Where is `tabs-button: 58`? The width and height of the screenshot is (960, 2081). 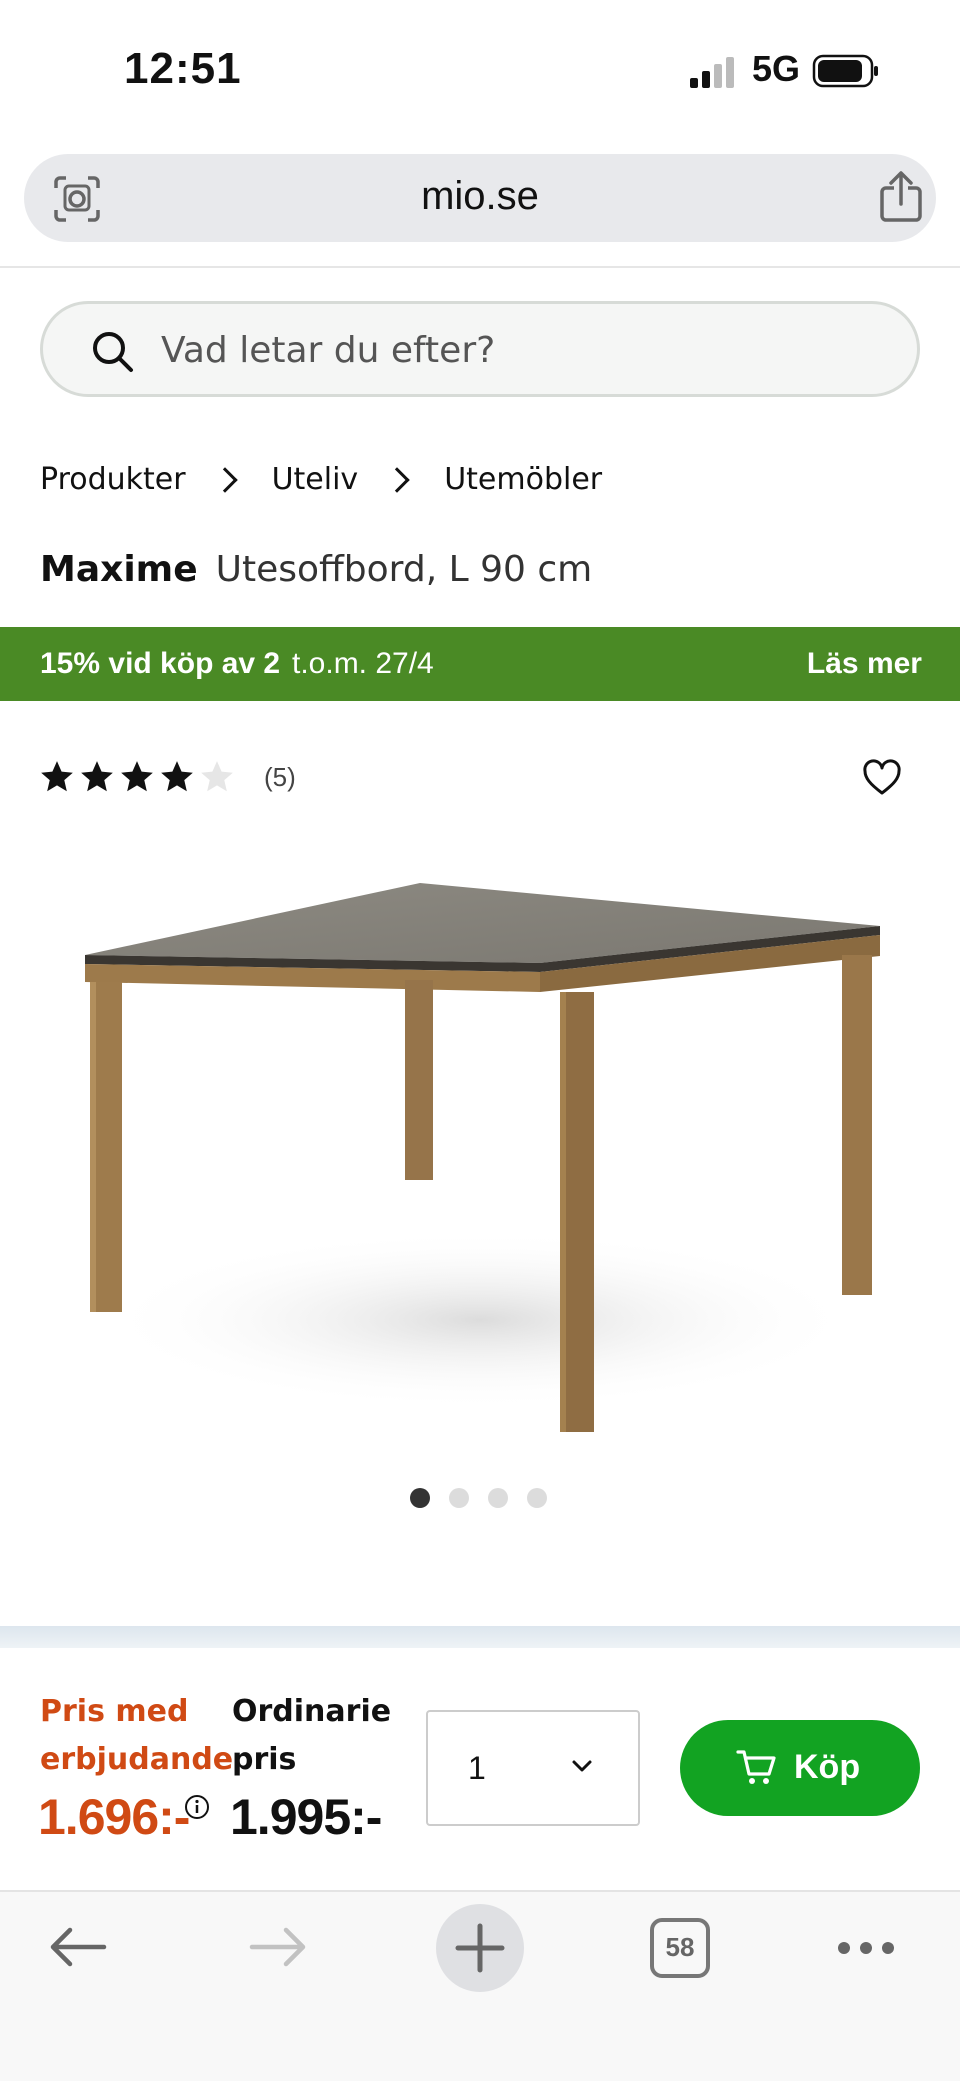
tabs-button: 58 is located at coordinates (680, 1948).